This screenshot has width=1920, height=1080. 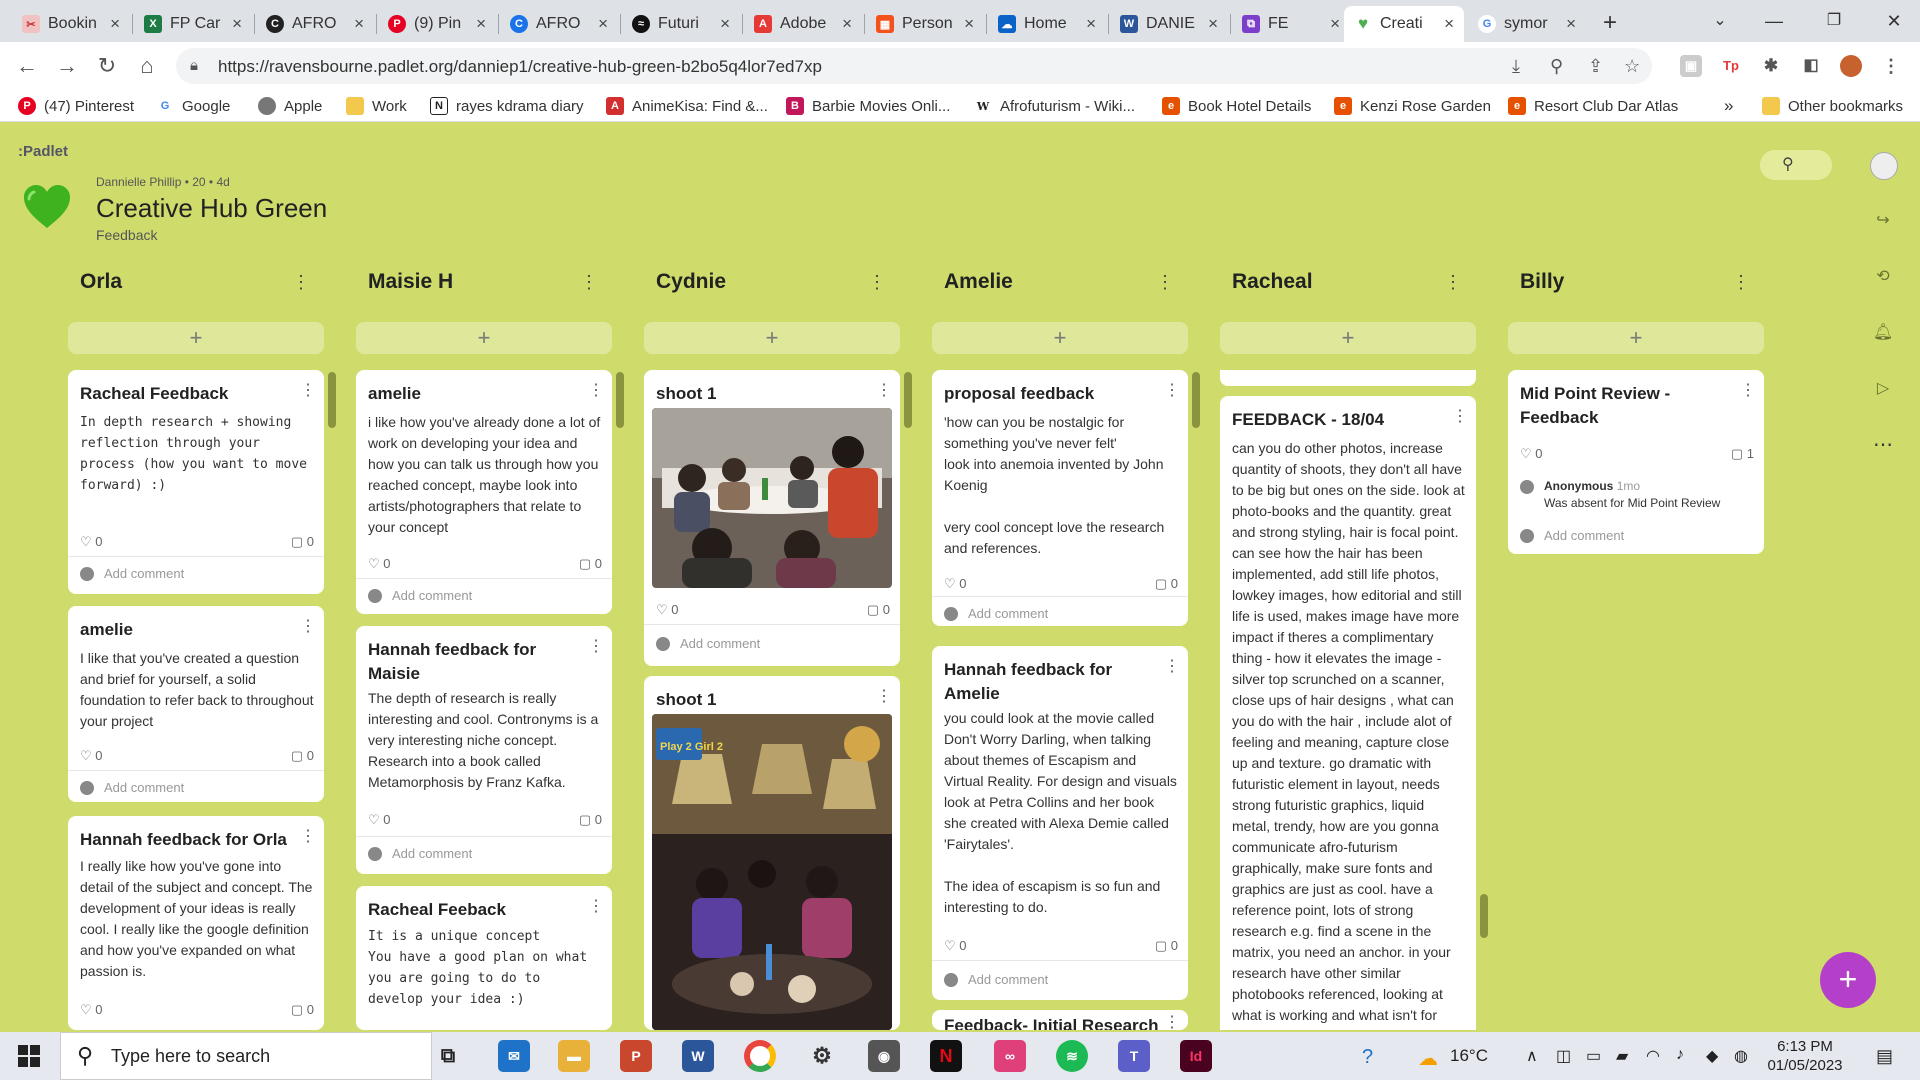 What do you see at coordinates (1610, 23) in the screenshot?
I see `new-tab-button: +` at bounding box center [1610, 23].